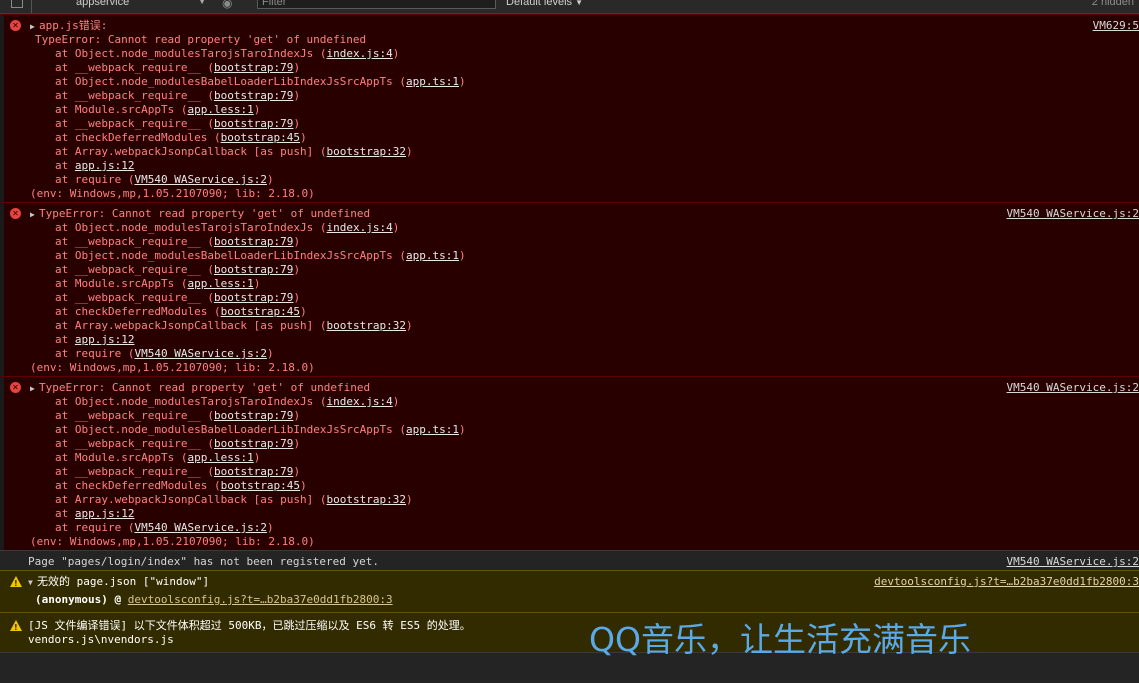  I want to click on collapse-triangle-icon: ▼, so click(32, 583).